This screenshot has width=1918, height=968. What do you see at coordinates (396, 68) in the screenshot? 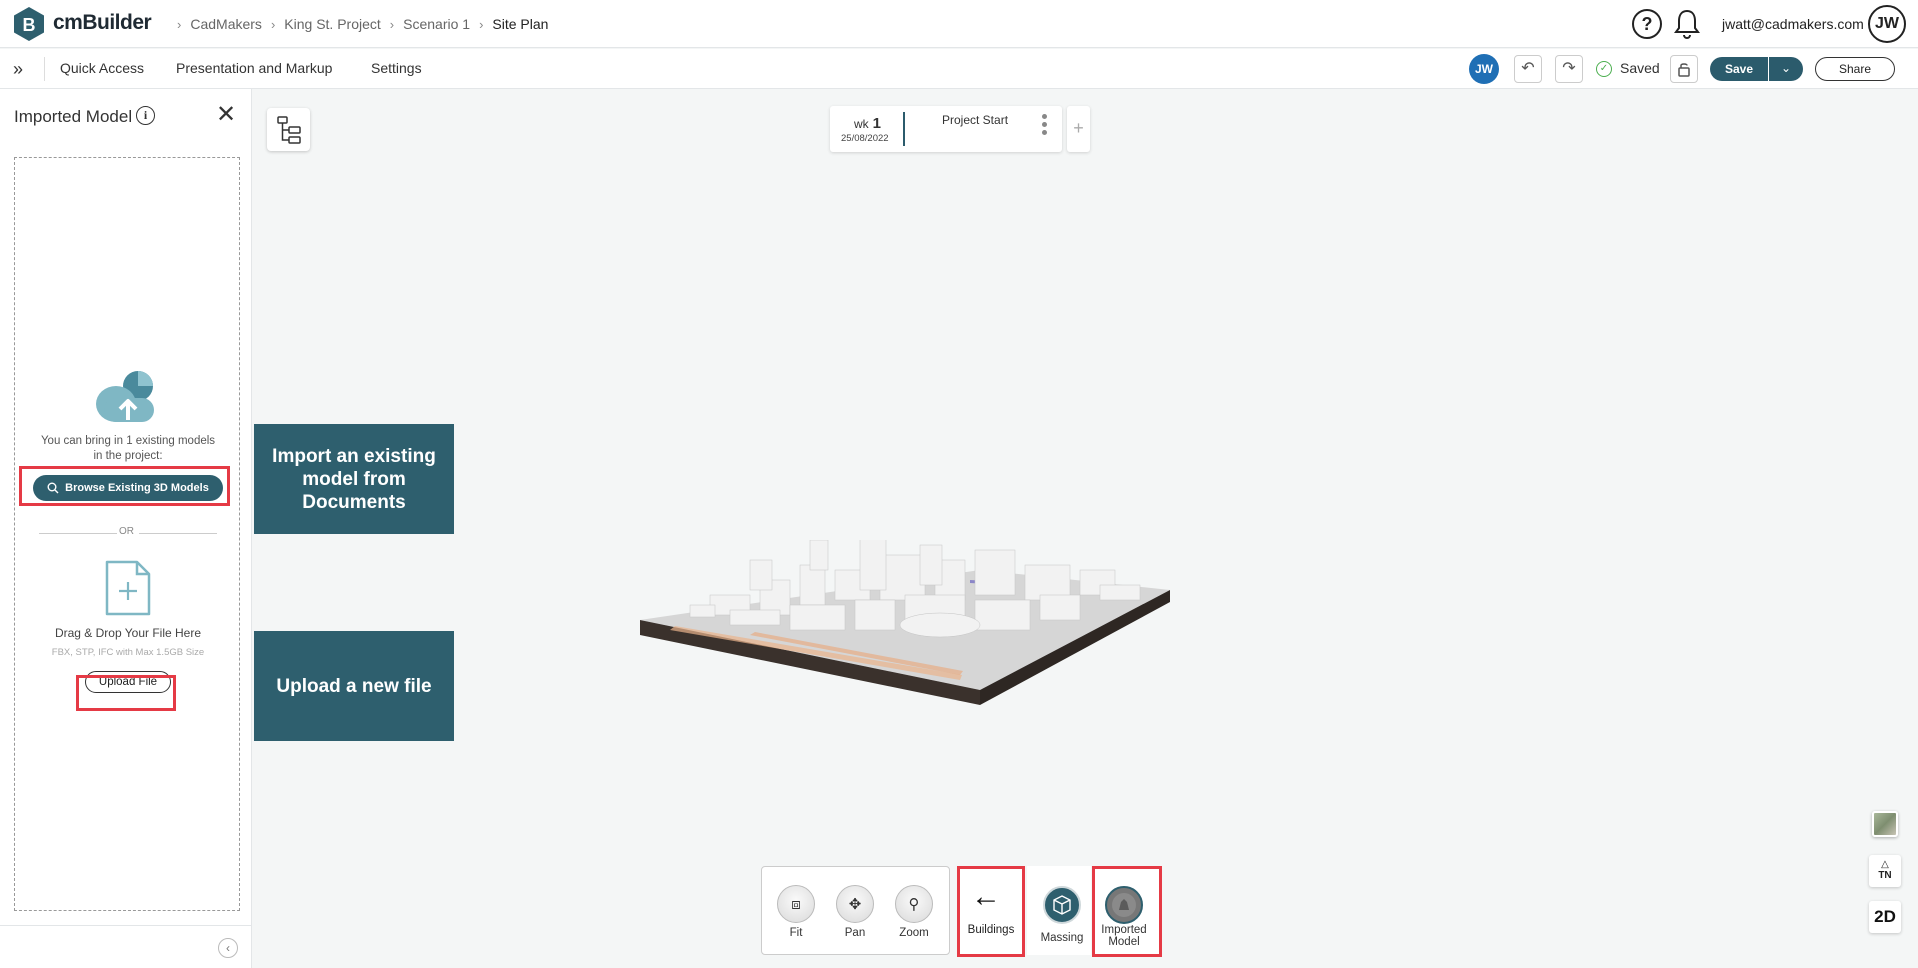
I see `menu-settings: Settings` at bounding box center [396, 68].